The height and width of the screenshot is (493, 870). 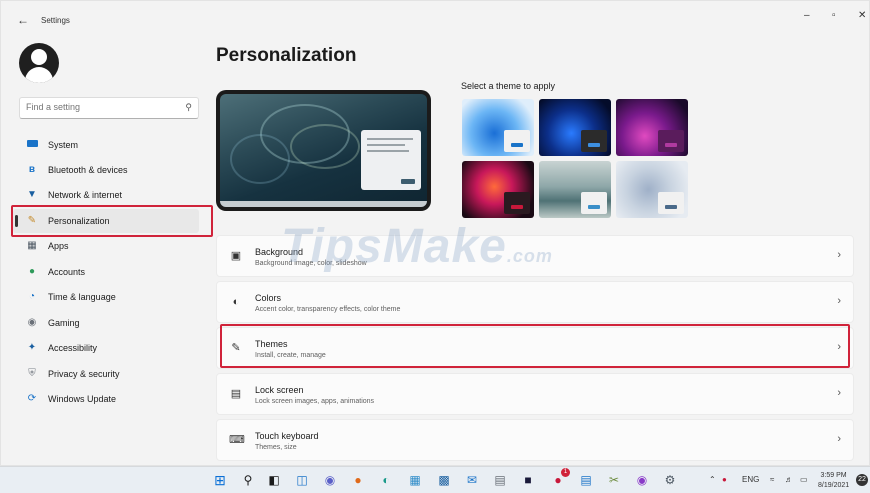 What do you see at coordinates (32, 296) in the screenshot?
I see `globe-clock-icon: ◔` at bounding box center [32, 296].